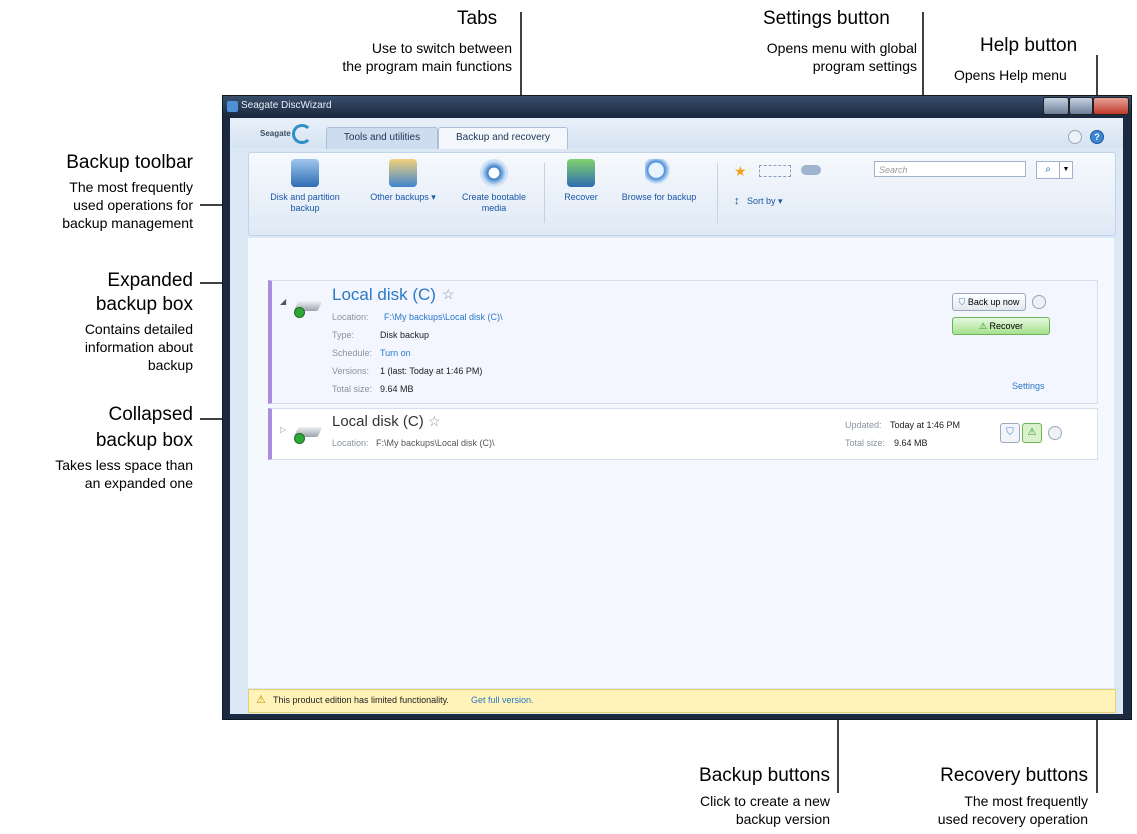 The height and width of the screenshot is (834, 1137). What do you see at coordinates (581, 173) in the screenshot?
I see `recover-icon` at bounding box center [581, 173].